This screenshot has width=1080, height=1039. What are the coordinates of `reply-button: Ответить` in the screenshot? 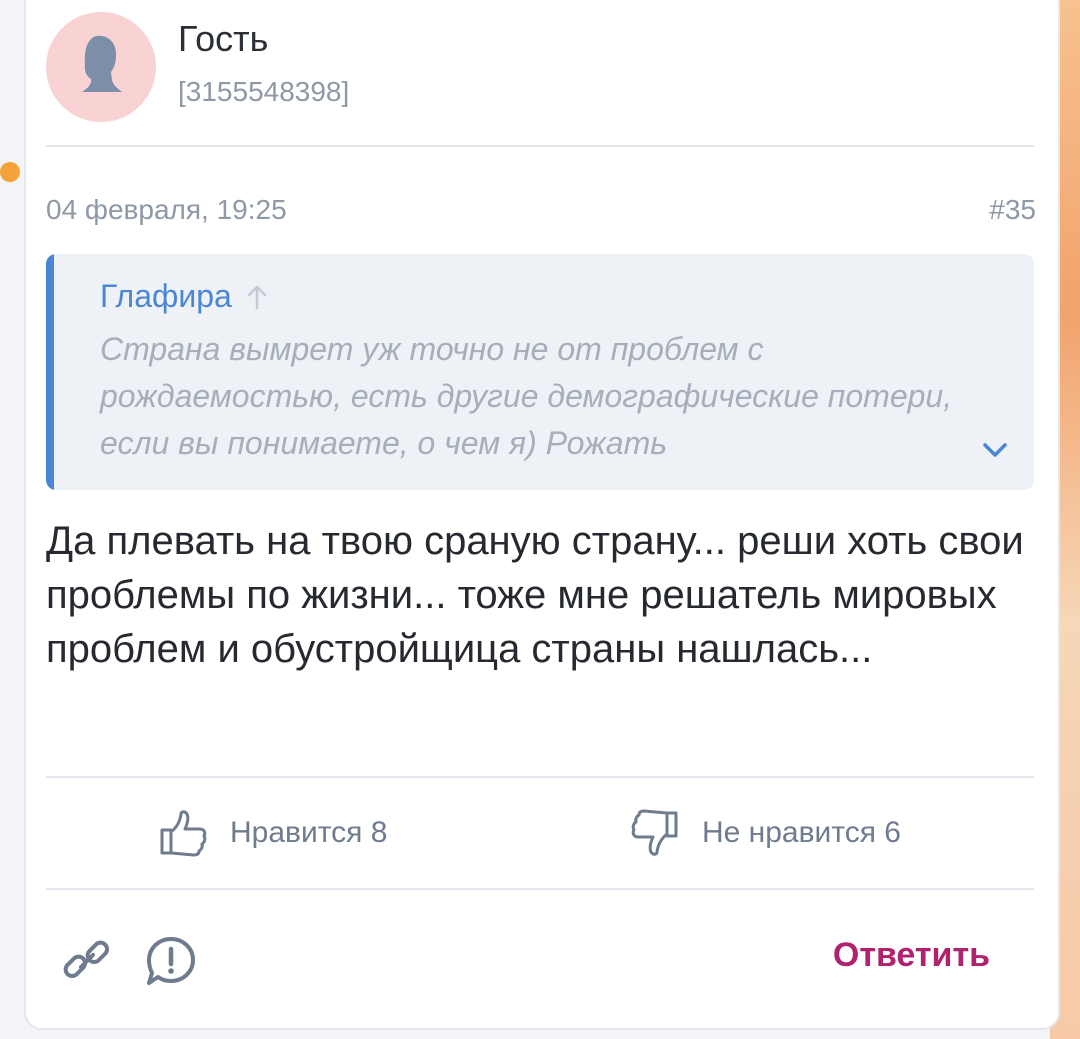 It's located at (911, 955).